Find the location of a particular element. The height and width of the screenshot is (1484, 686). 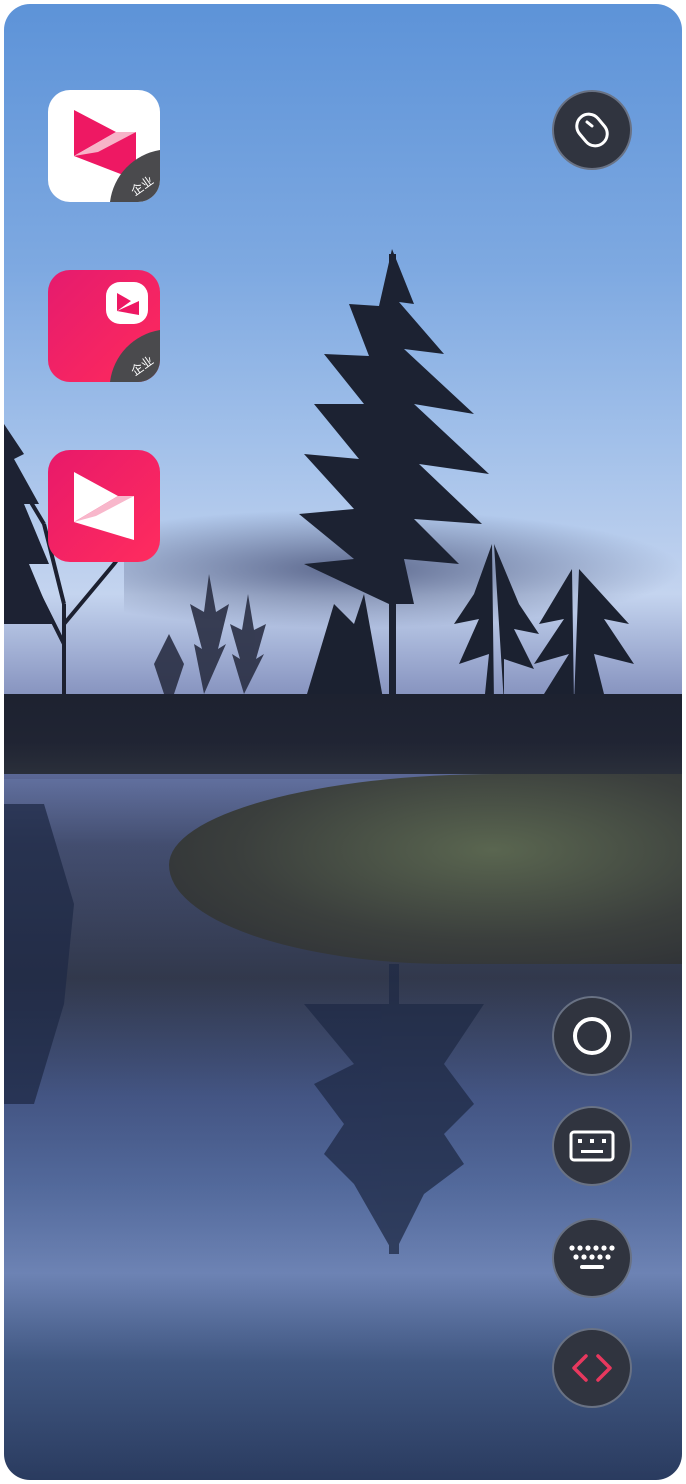

mouse-icon is located at coordinates (592, 130).